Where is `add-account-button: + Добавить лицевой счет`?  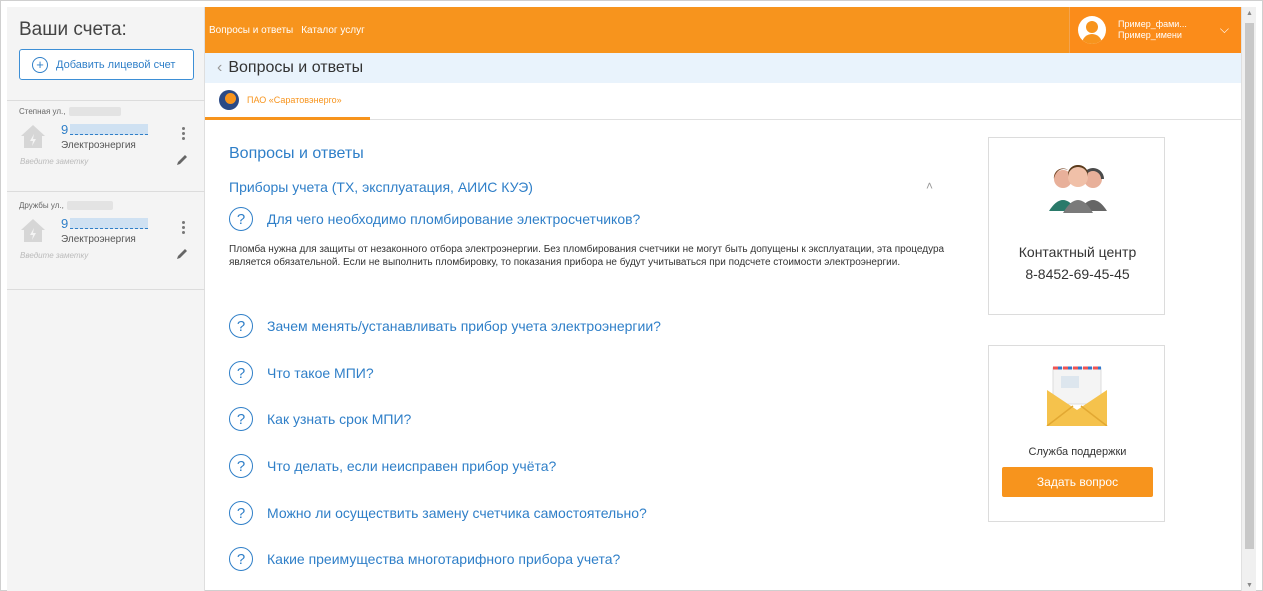 add-account-button: + Добавить лицевой счет is located at coordinates (106, 64).